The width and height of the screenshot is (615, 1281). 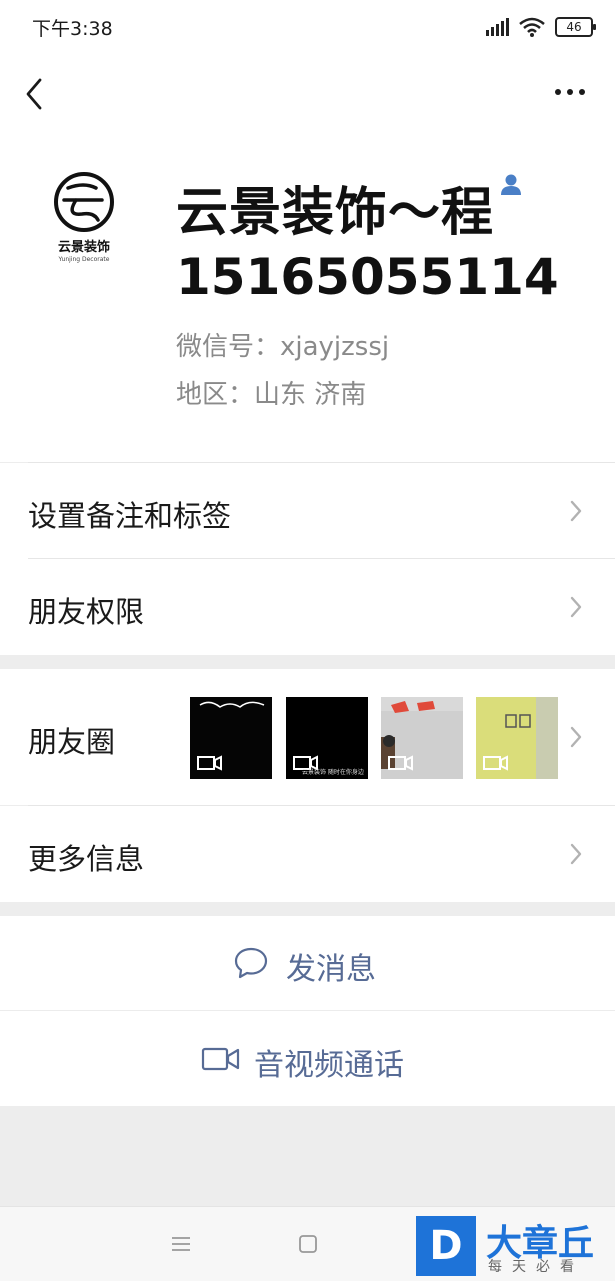 I want to click on remarks-tags-label: 设置备注和标签, so click(x=130, y=516).